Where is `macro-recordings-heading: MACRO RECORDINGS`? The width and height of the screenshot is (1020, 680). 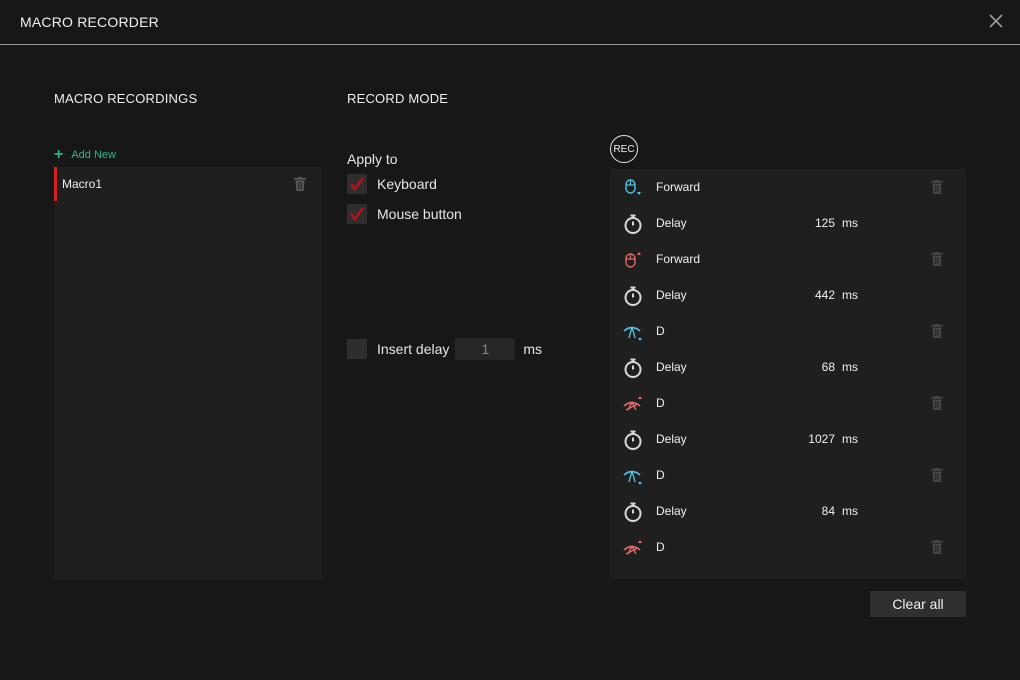
macro-recordings-heading: MACRO RECORDINGS is located at coordinates (126, 98).